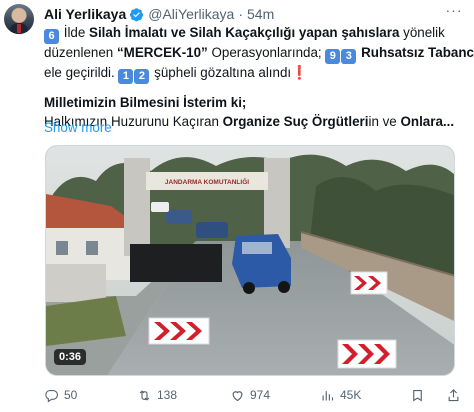  What do you see at coordinates (76, 283) in the screenshot?
I see `guard-box` at bounding box center [76, 283].